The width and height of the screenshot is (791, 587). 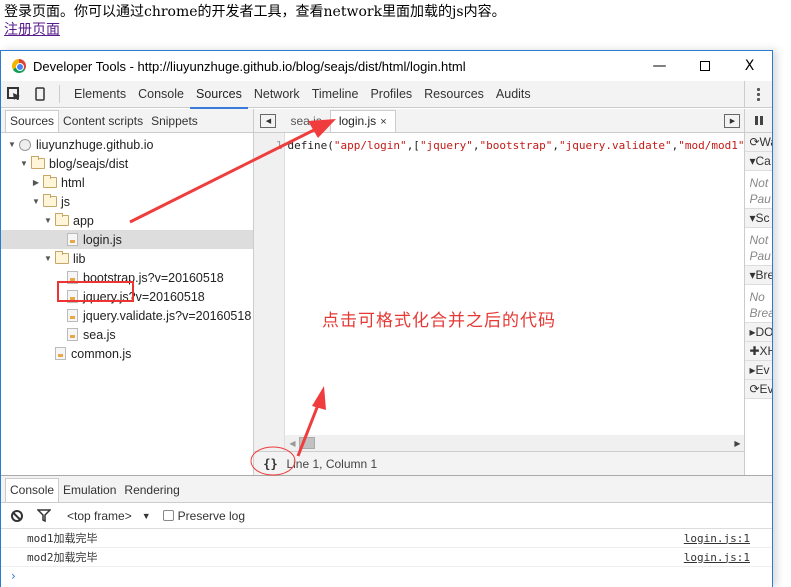 What do you see at coordinates (32, 121) in the screenshot?
I see `nav-tab-sources: Sources` at bounding box center [32, 121].